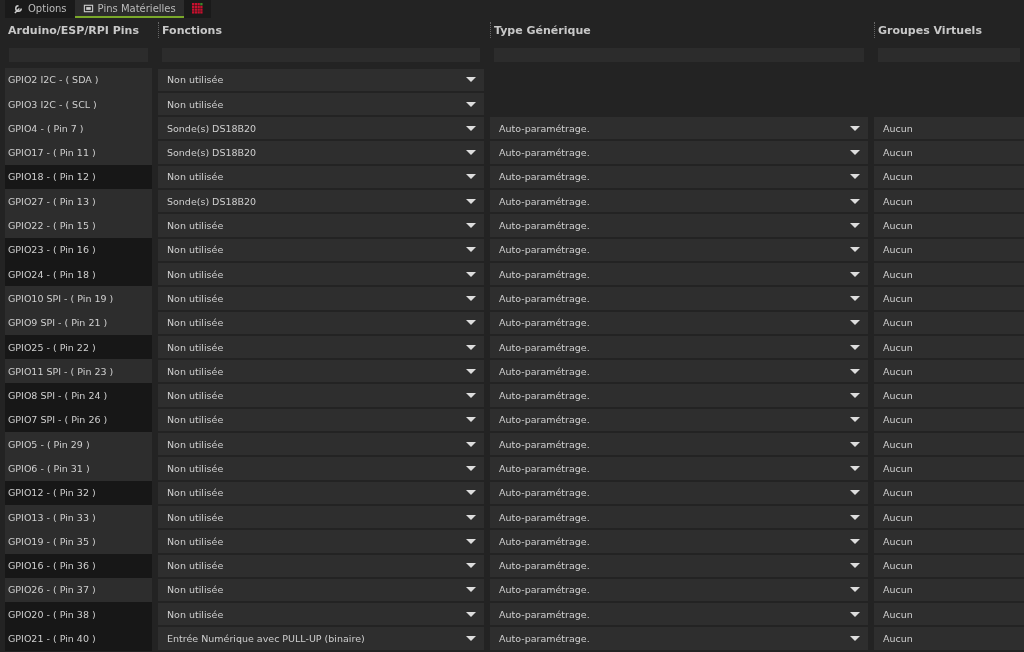 The image size is (1024, 652). Describe the element at coordinates (78, 30) in the screenshot. I see `column-header: Arduino/ESP/RPI Pins` at that location.